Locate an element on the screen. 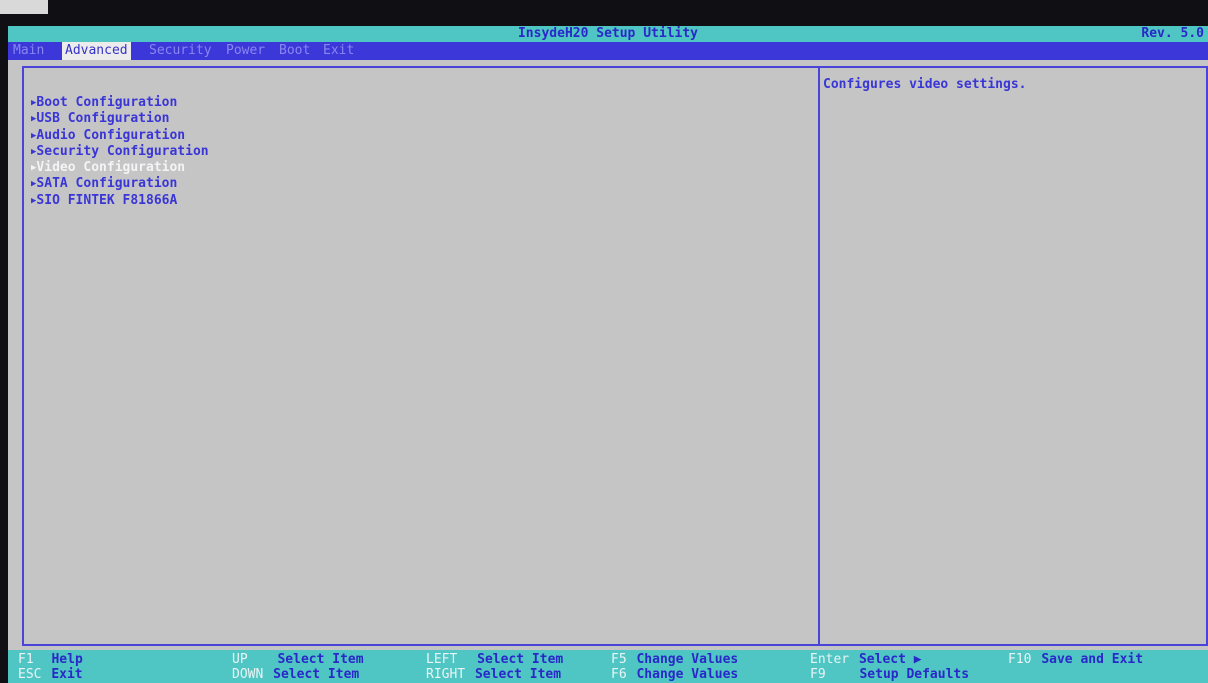 This screenshot has height=683, width=1208. menu-item-usb-configuration: ▶USB Configuration is located at coordinates (120, 119).